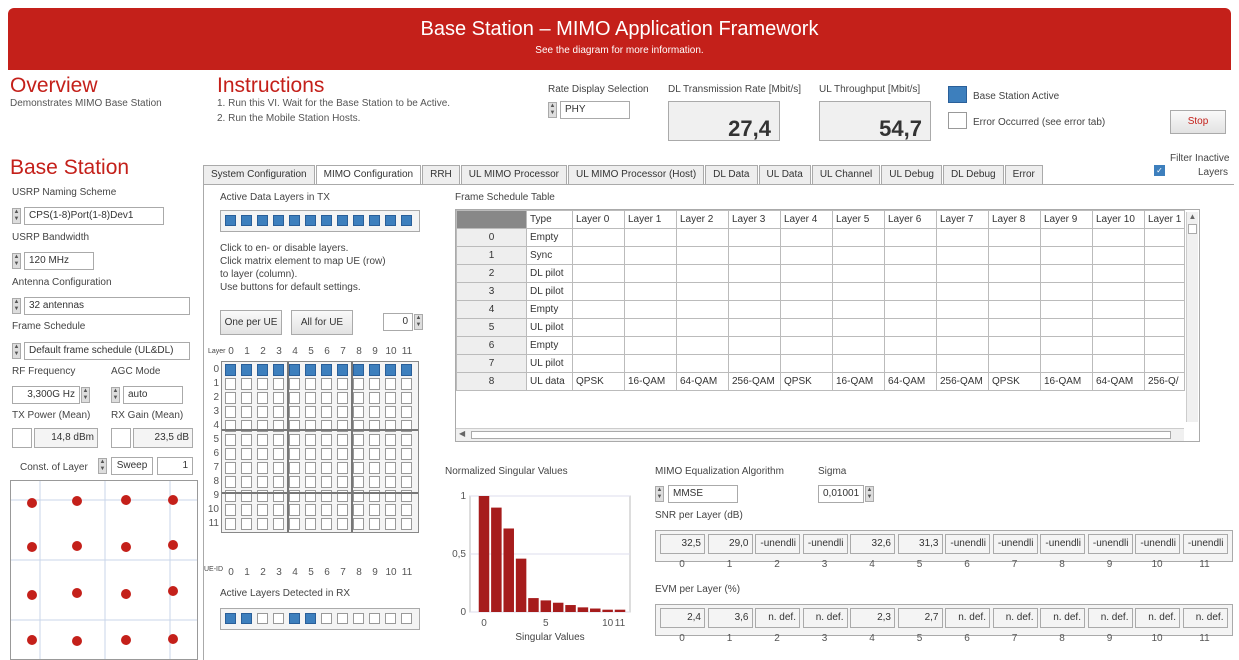 This screenshot has width=1239, height=660. What do you see at coordinates (841, 494) in the screenshot?
I see `sigma-field: 0,01001` at bounding box center [841, 494].